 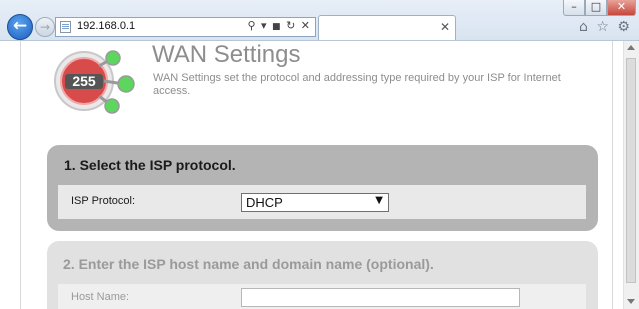 What do you see at coordinates (106, 26) in the screenshot?
I see `address-text: 192.168.0.1` at bounding box center [106, 26].